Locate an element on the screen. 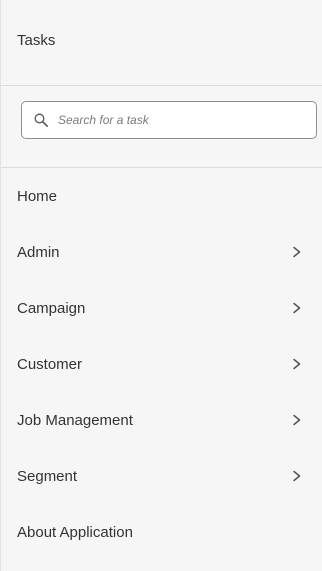  menu-item-label: Customer is located at coordinates (50, 364).